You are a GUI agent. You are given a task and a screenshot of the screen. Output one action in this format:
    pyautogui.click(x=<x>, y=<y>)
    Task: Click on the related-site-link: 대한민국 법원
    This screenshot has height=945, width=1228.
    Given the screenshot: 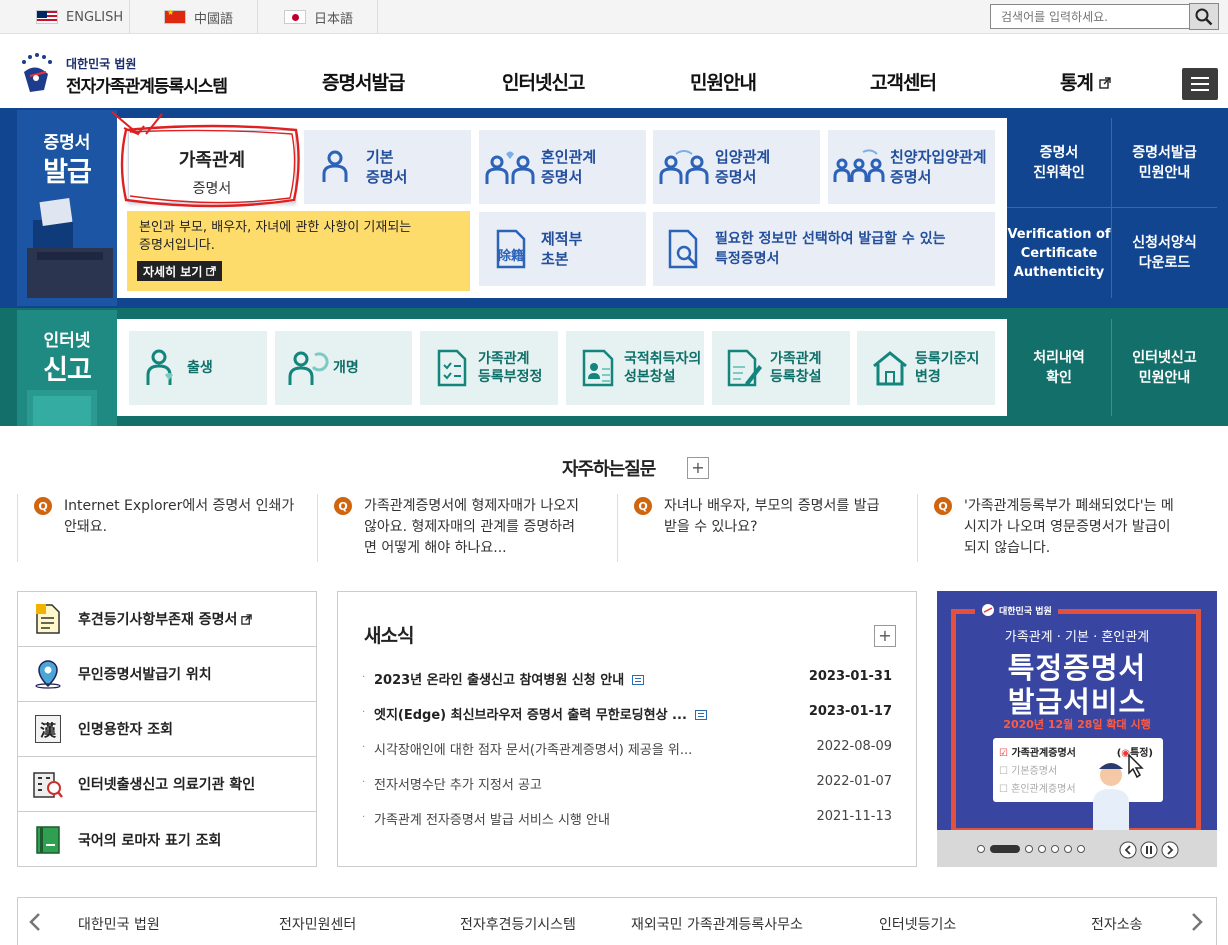 What is the action you would take?
    pyautogui.click(x=119, y=924)
    